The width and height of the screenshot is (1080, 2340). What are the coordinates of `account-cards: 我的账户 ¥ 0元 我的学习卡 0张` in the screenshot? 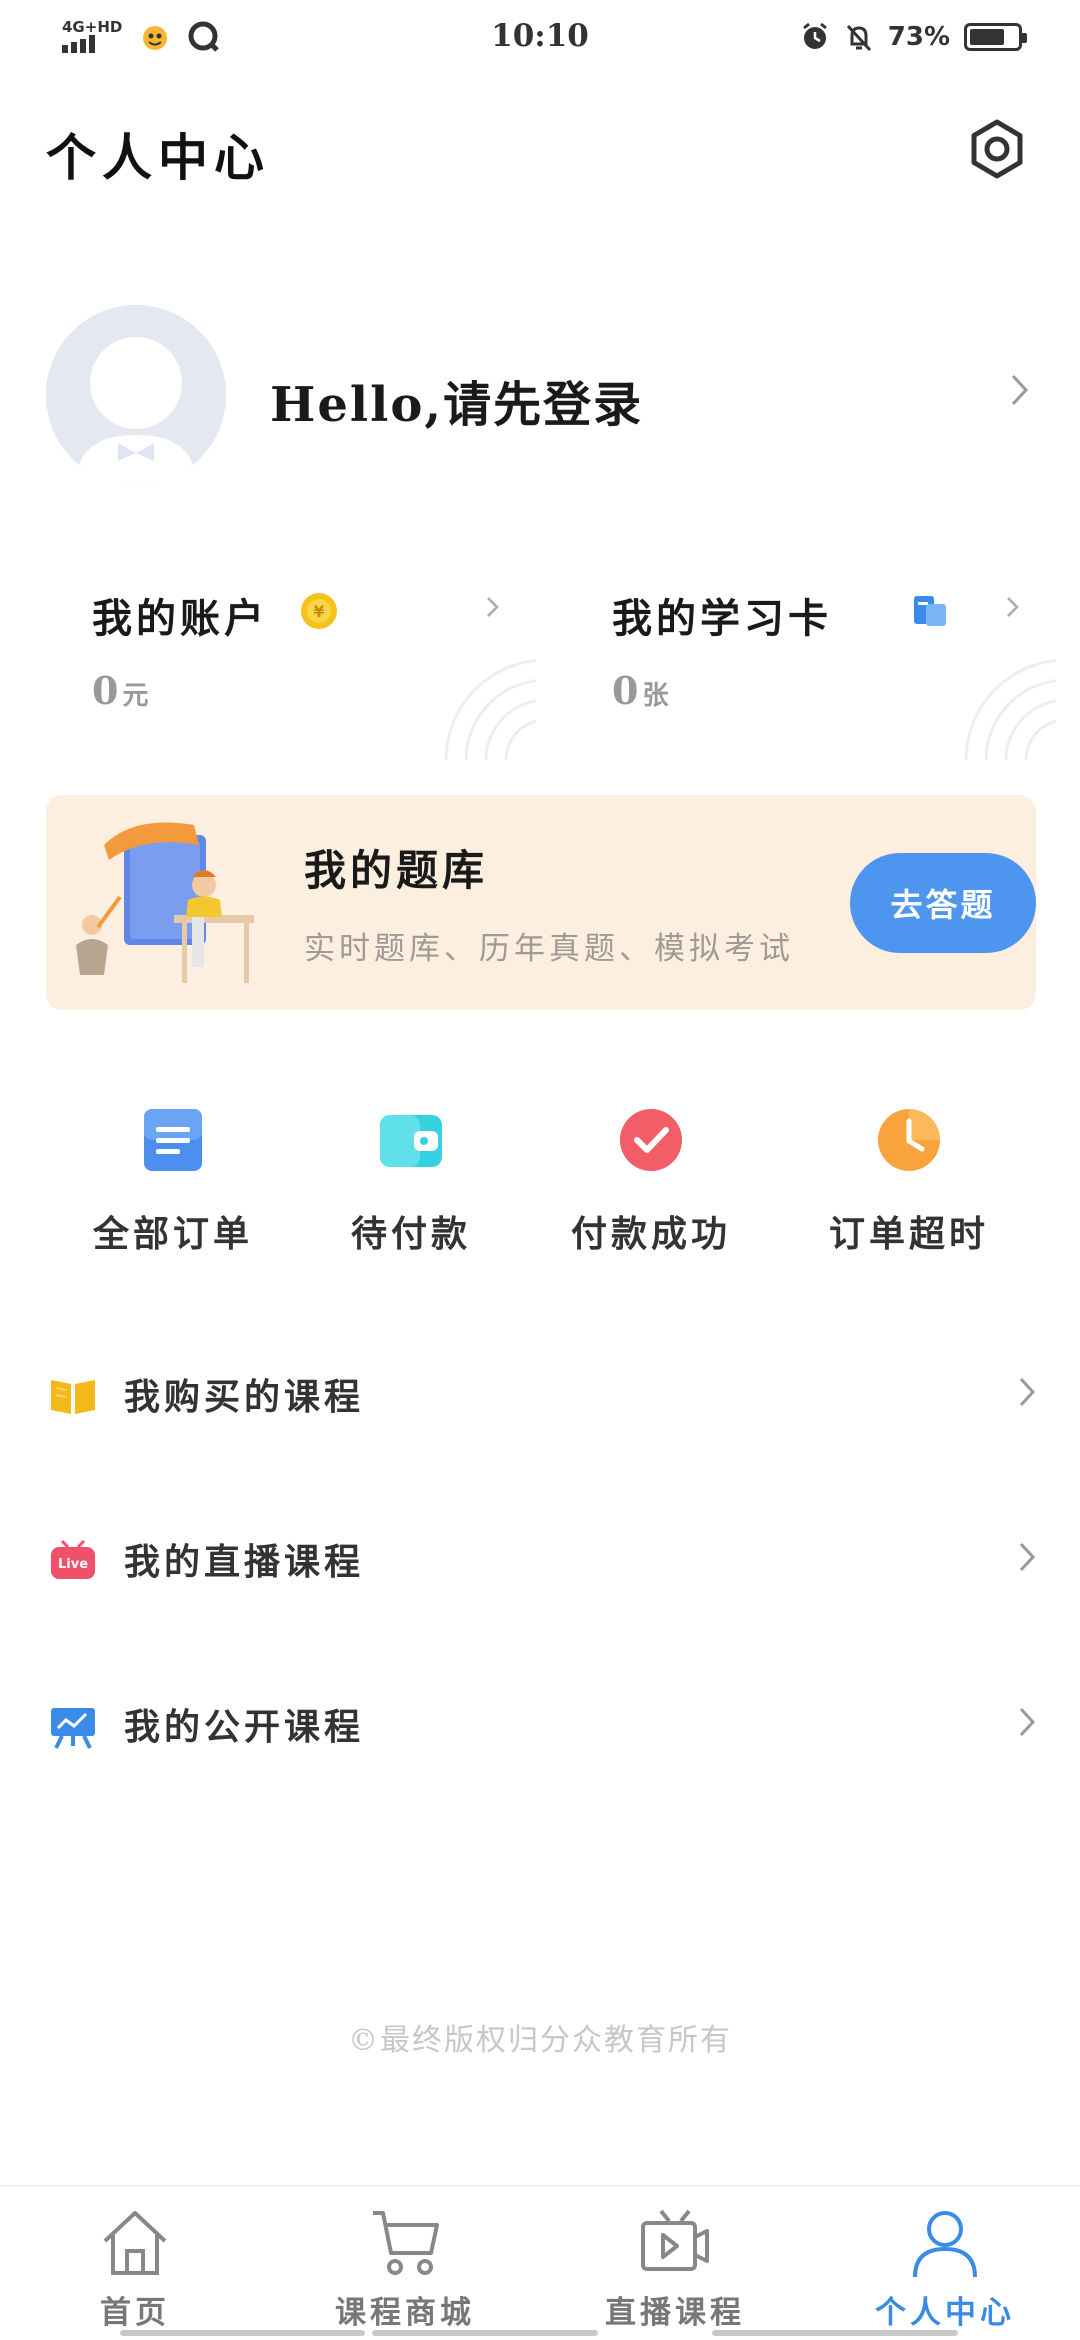 It's located at (551, 660).